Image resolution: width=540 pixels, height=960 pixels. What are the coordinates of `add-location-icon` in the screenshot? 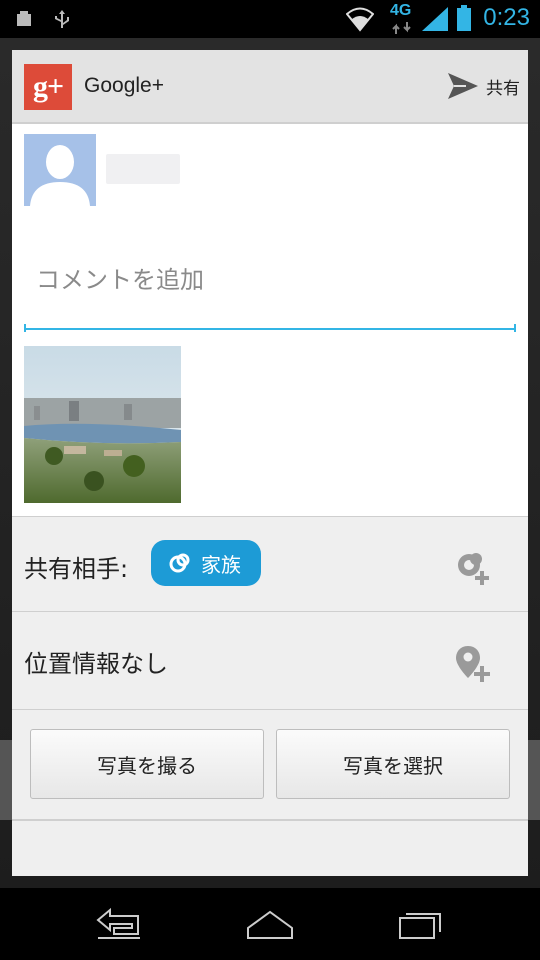 It's located at (474, 664).